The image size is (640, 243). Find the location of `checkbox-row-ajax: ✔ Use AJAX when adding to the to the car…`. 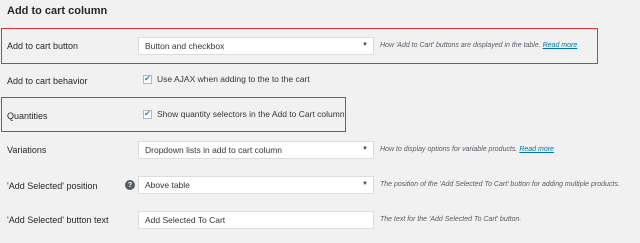

checkbox-row-ajax: ✔ Use AJAX when adding to the to the car… is located at coordinates (226, 79).